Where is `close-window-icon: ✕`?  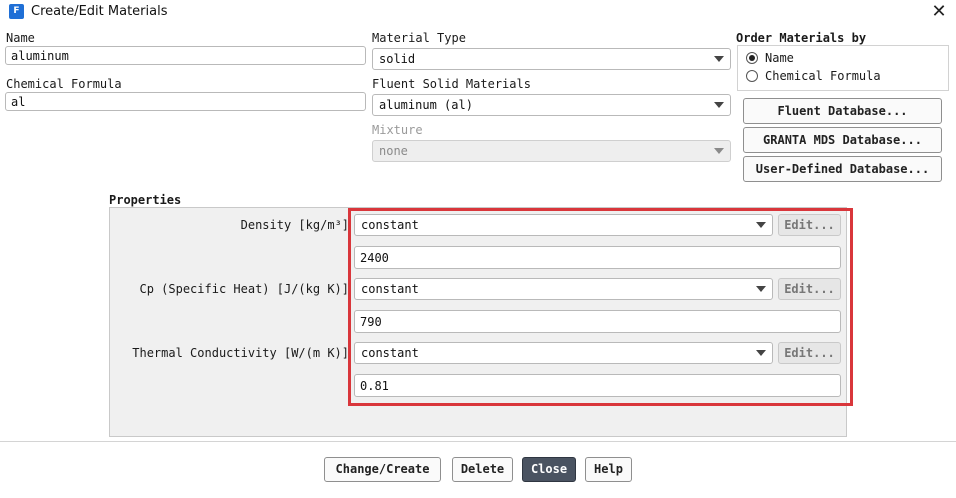 close-window-icon: ✕ is located at coordinates (939, 12).